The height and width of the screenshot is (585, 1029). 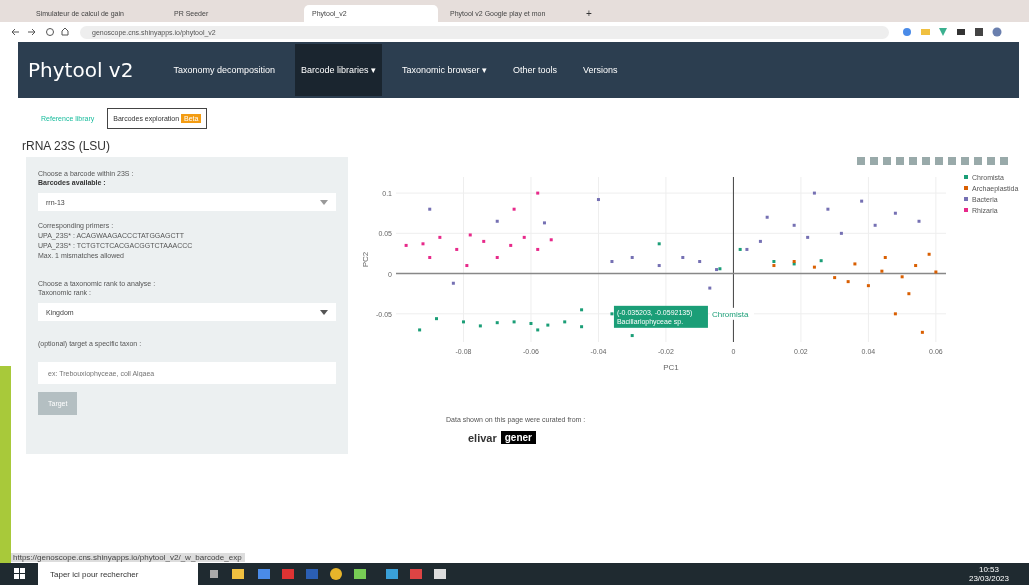 I want to click on page-heading: rRNA 23S (LSU), so click(x=66, y=146).